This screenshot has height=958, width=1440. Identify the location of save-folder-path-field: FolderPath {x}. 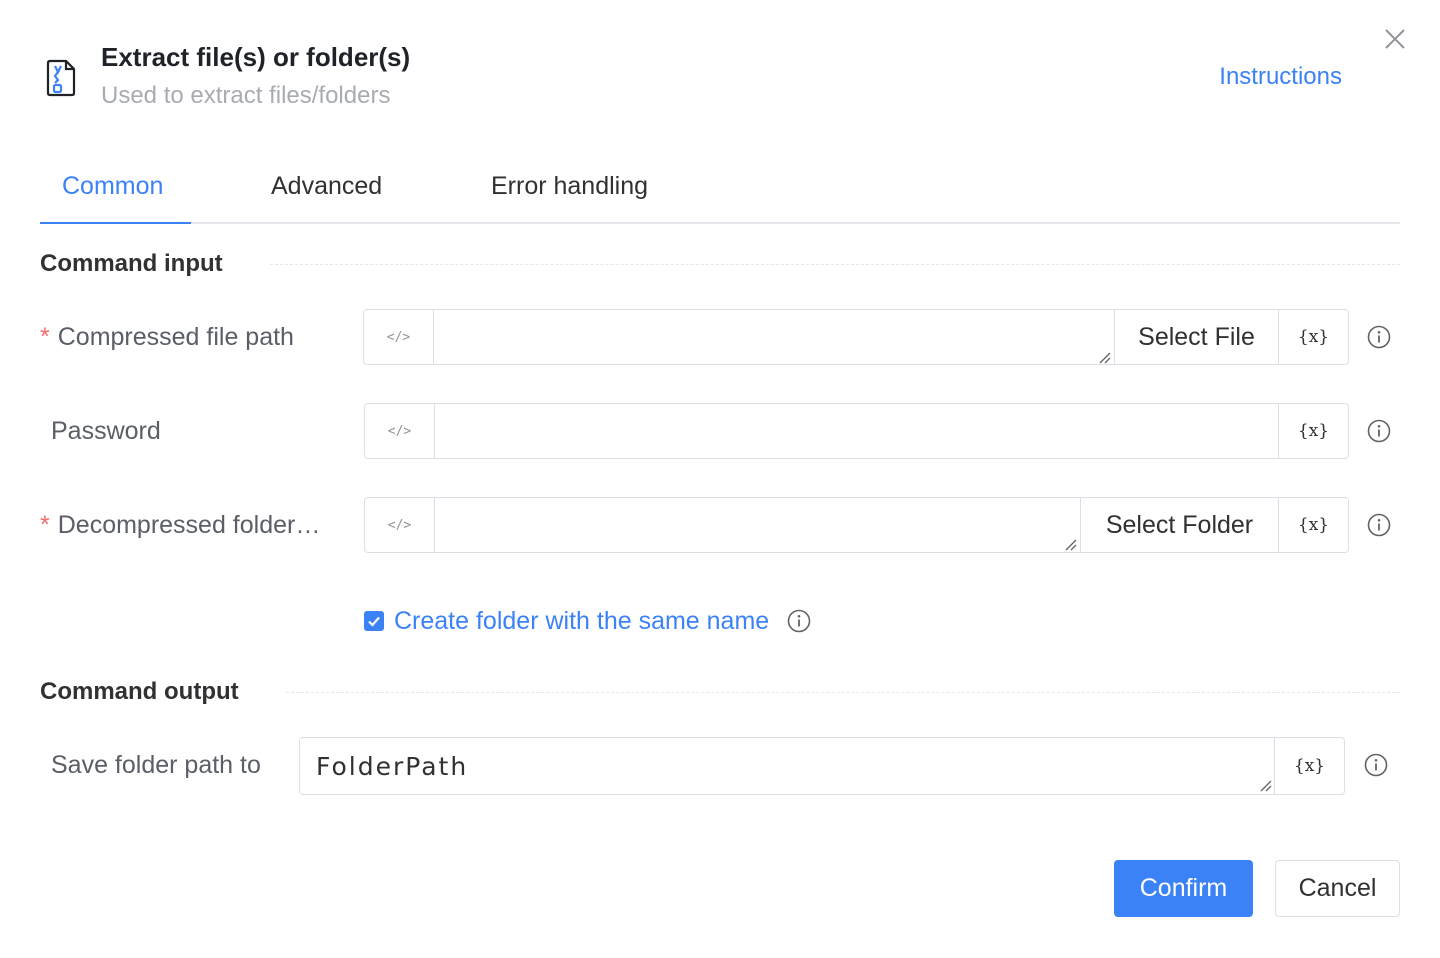
(822, 766).